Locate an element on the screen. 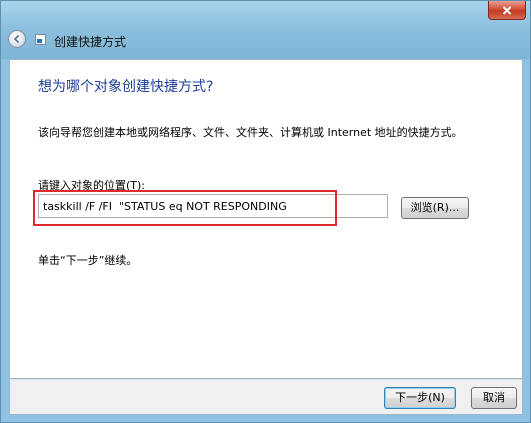  location-field-label: 请键入对象的位置(T): is located at coordinates (92, 185).